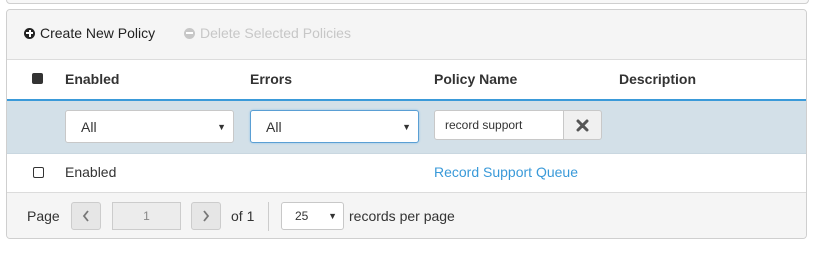 The width and height of the screenshot is (814, 257). Describe the element at coordinates (334, 126) in the screenshot. I see `errors-filter-select: All ▼` at that location.